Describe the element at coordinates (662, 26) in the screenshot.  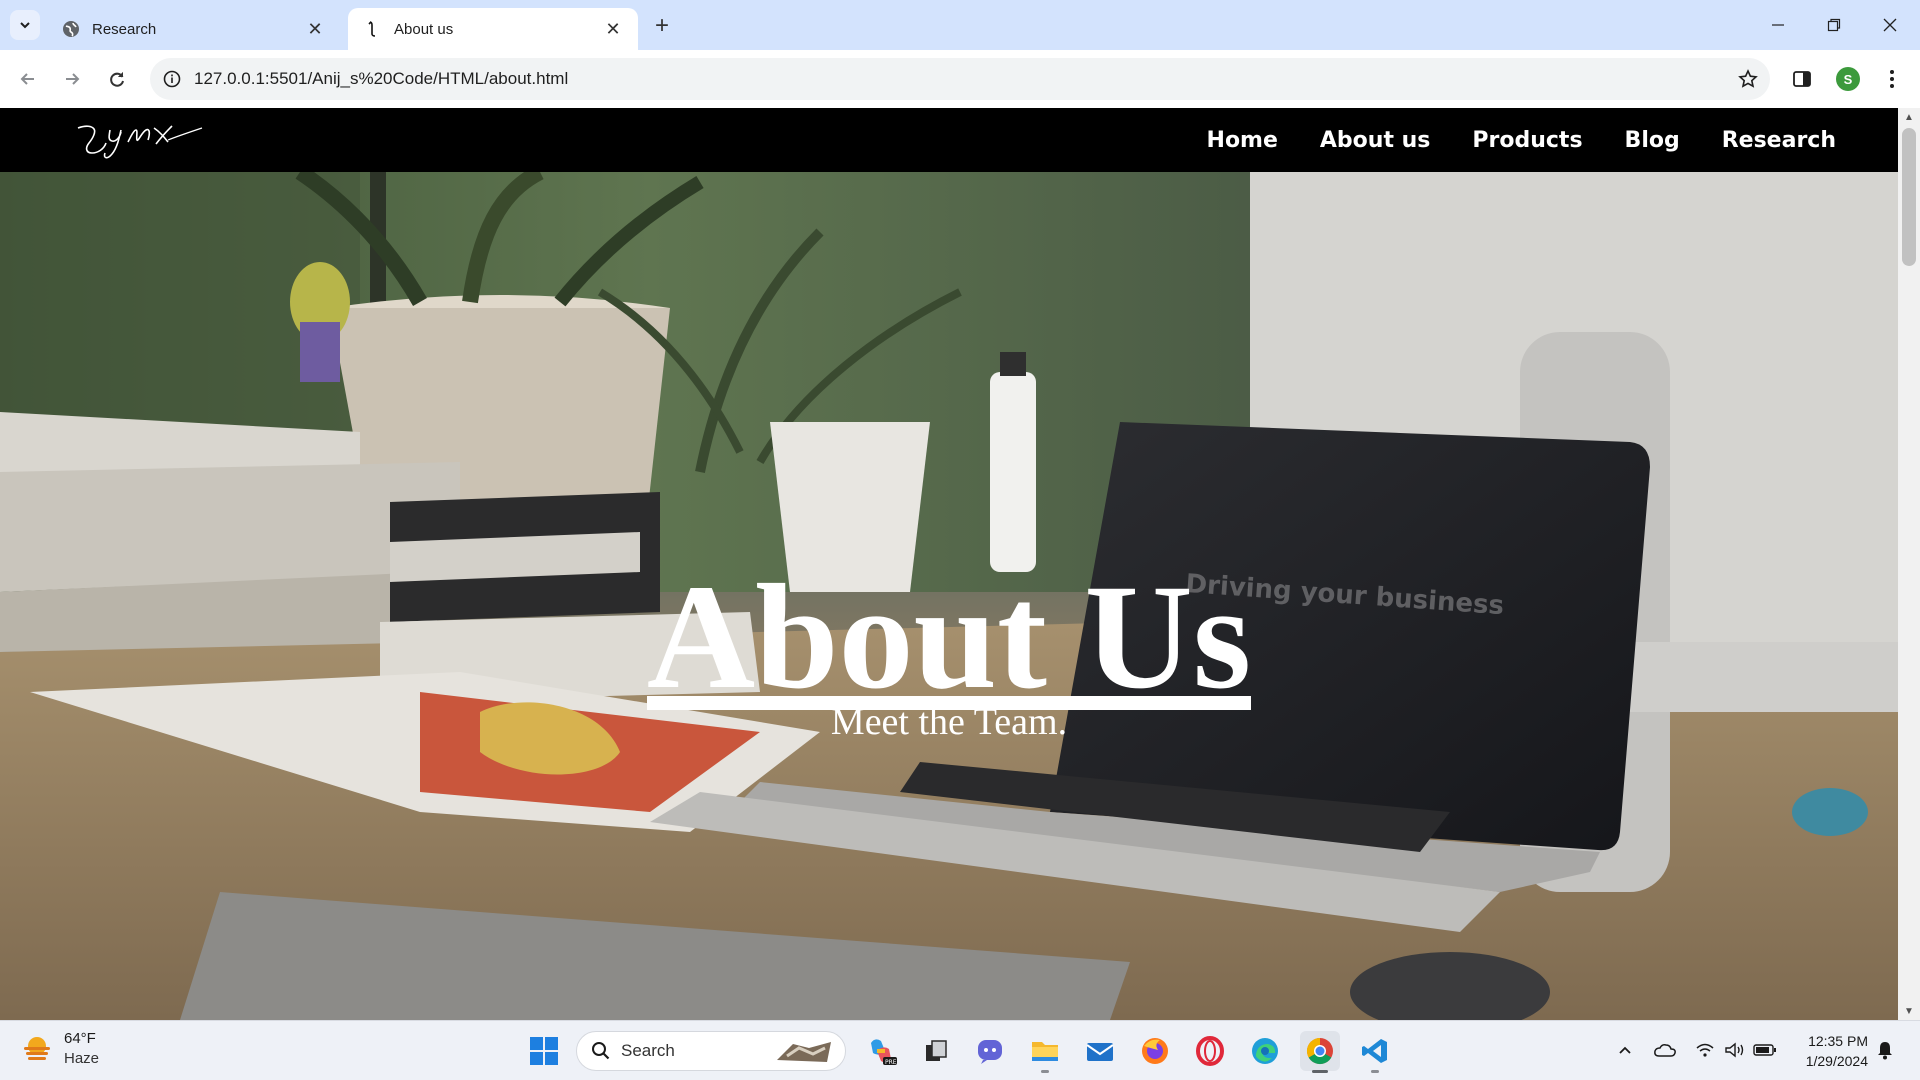
I see `new-tab-button: +` at that location.